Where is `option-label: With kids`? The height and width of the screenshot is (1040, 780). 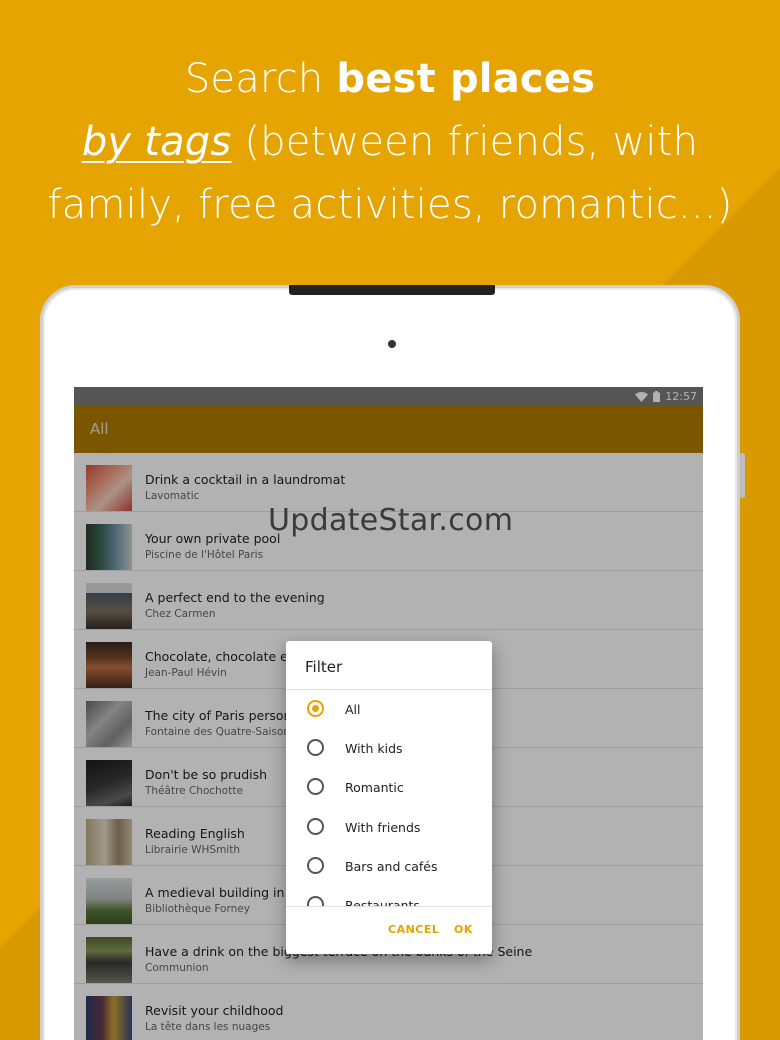
option-label: With kids is located at coordinates (374, 748).